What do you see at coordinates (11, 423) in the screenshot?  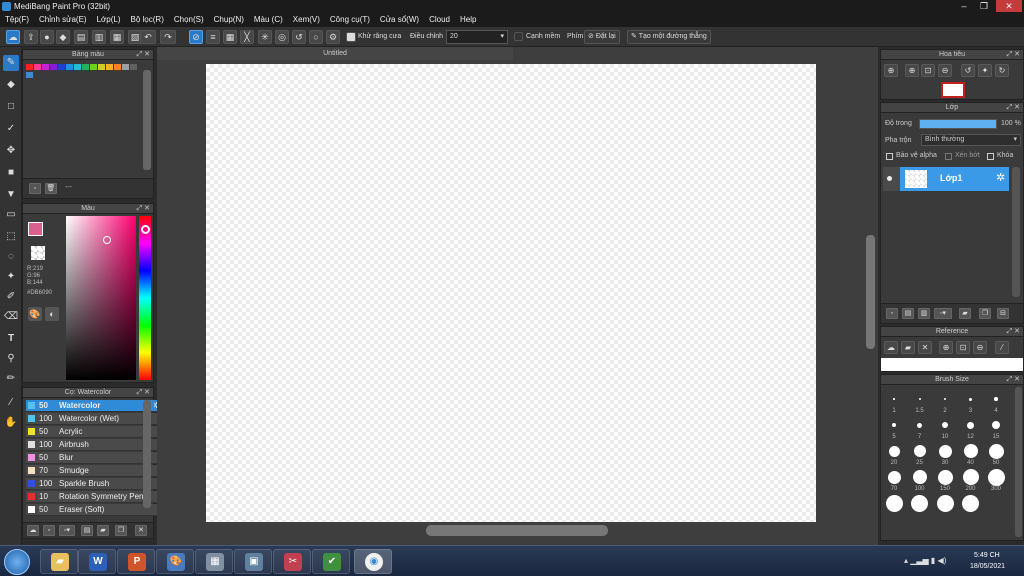 I see `hand-tool-icon: ✋` at bounding box center [11, 423].